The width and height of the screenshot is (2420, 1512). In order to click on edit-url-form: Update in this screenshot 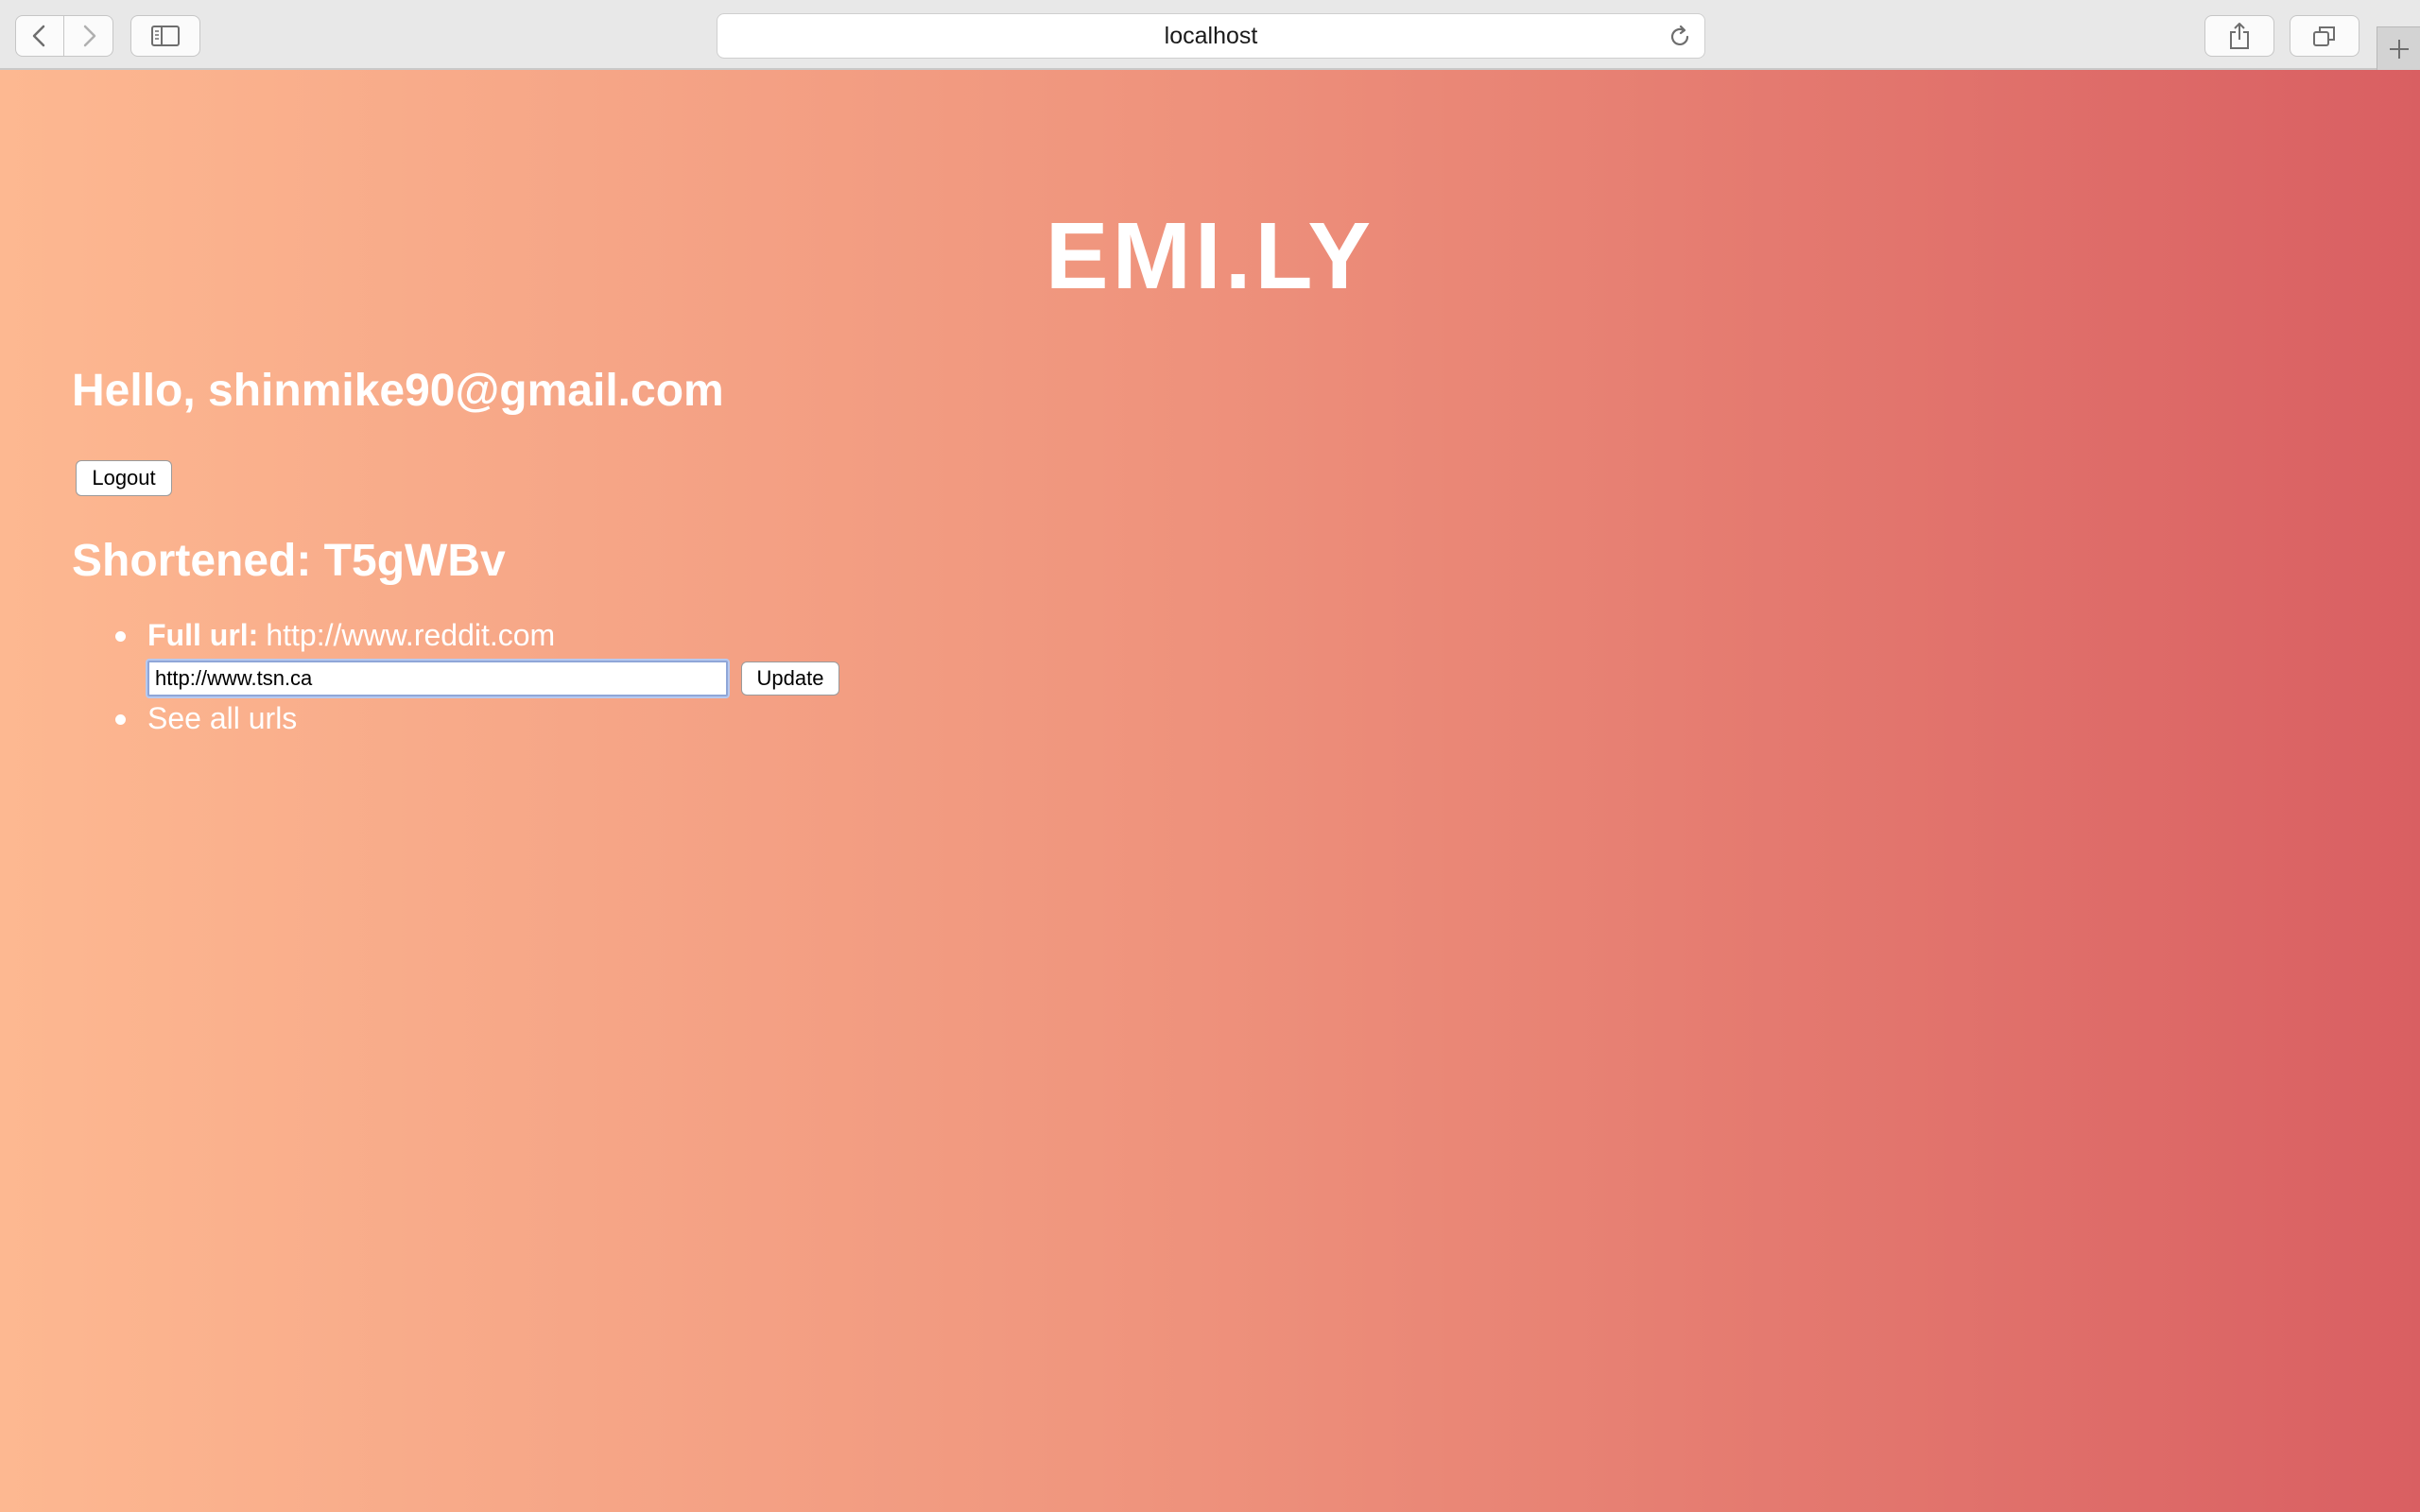, I will do `click(493, 678)`.